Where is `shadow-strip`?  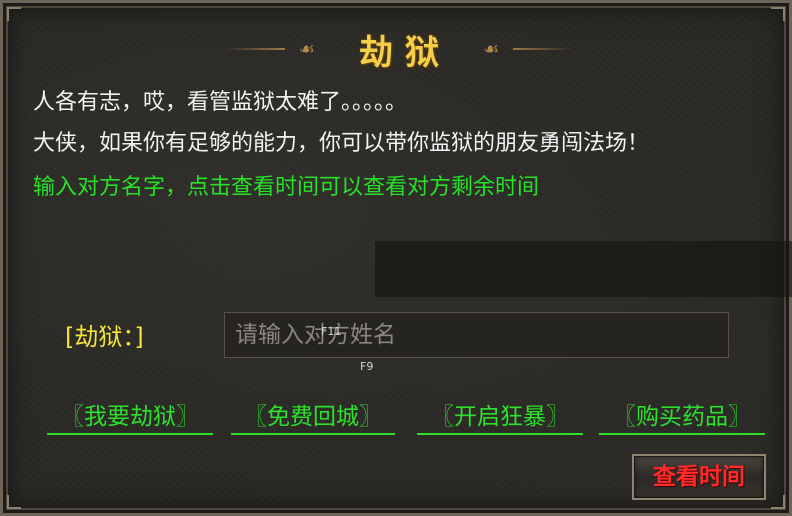
shadow-strip is located at coordinates (583, 269).